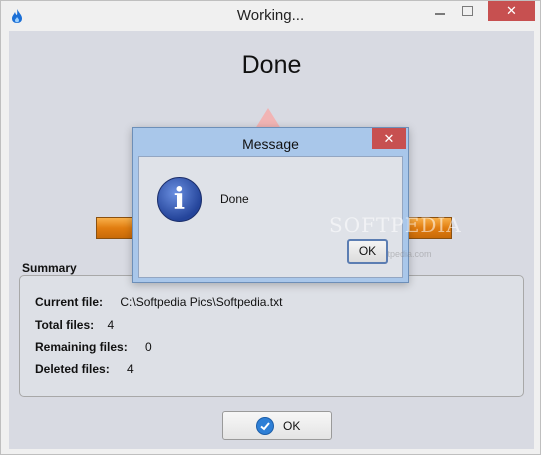  Describe the element at coordinates (277, 425) in the screenshot. I see `ok-button: OK` at that location.